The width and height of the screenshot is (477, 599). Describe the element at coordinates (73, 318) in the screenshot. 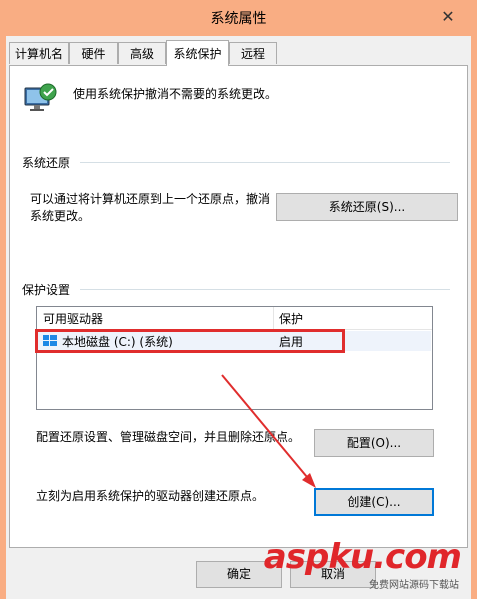

I see `column-header-drive: 可用驱动器` at that location.